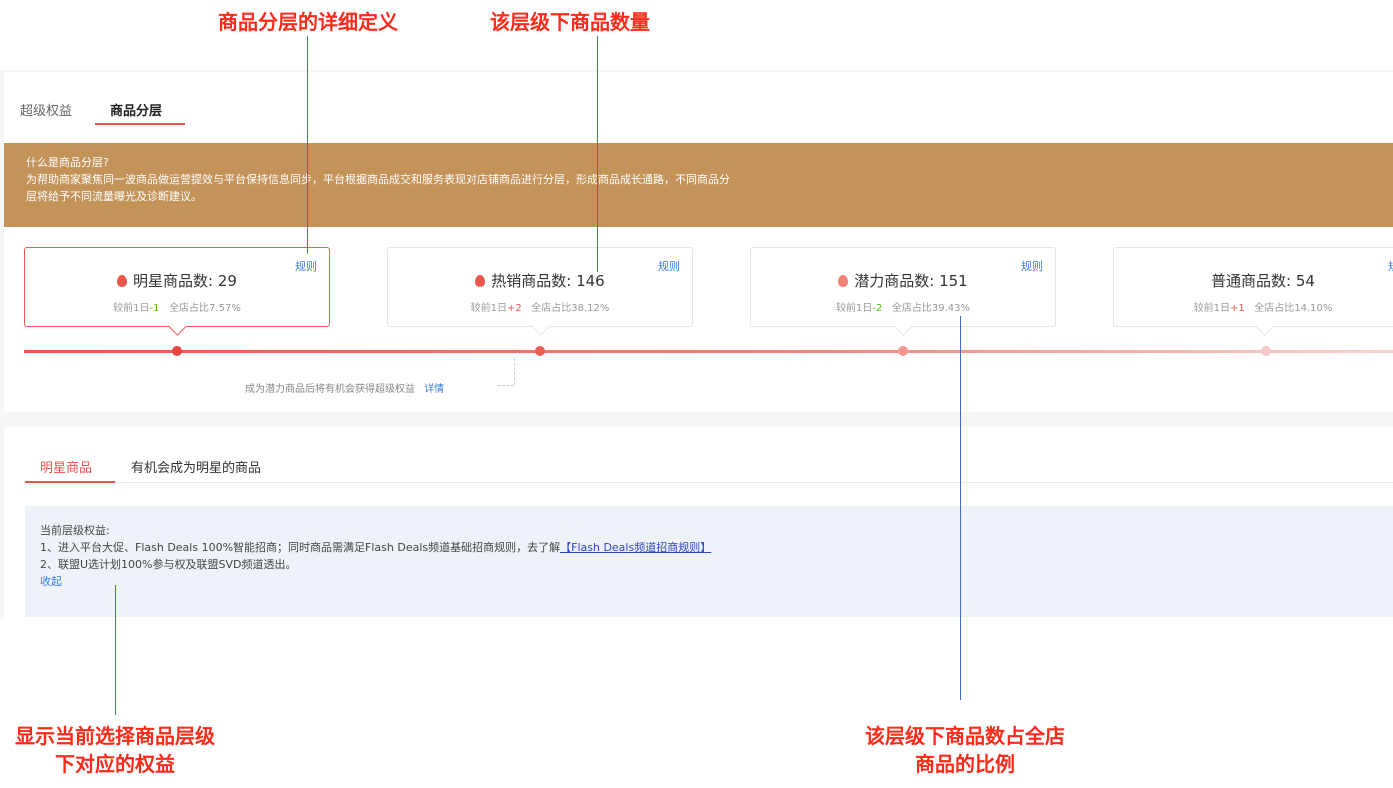 The width and height of the screenshot is (1393, 788). I want to click on tab-star-products: 明星商品, so click(66, 466).